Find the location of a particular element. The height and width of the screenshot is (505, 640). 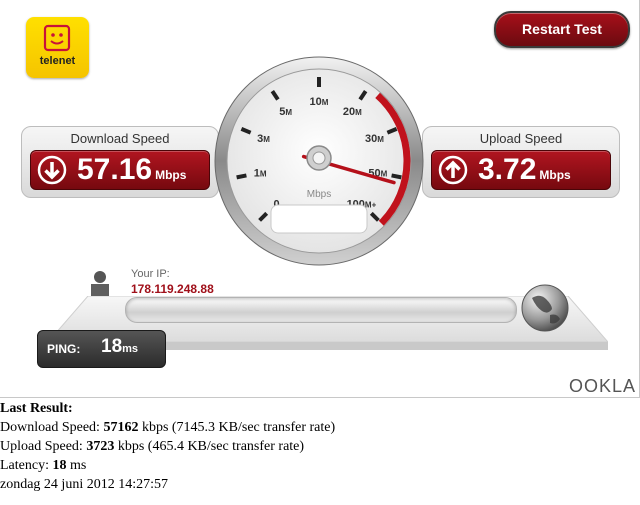

download-unit: Mbps is located at coordinates (171, 175).